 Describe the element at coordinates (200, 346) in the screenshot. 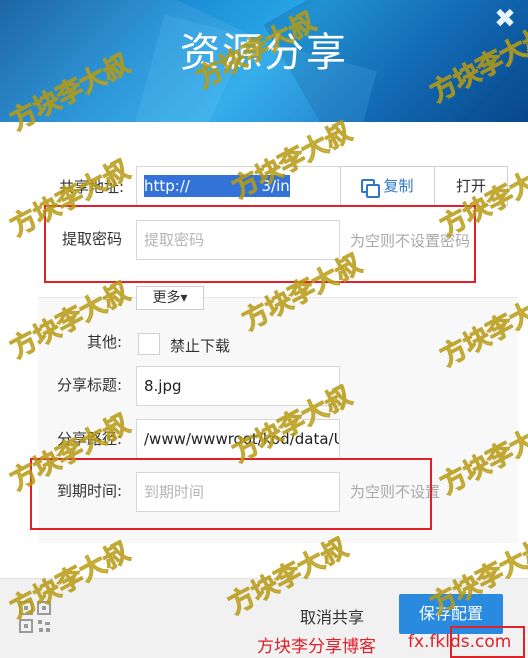

I see `no-download-label: 禁止下载` at that location.